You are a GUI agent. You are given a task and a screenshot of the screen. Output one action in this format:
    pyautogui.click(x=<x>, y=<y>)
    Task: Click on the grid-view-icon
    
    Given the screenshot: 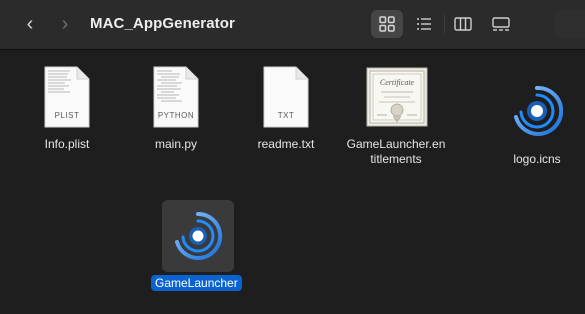 What is the action you would take?
    pyautogui.click(x=387, y=24)
    